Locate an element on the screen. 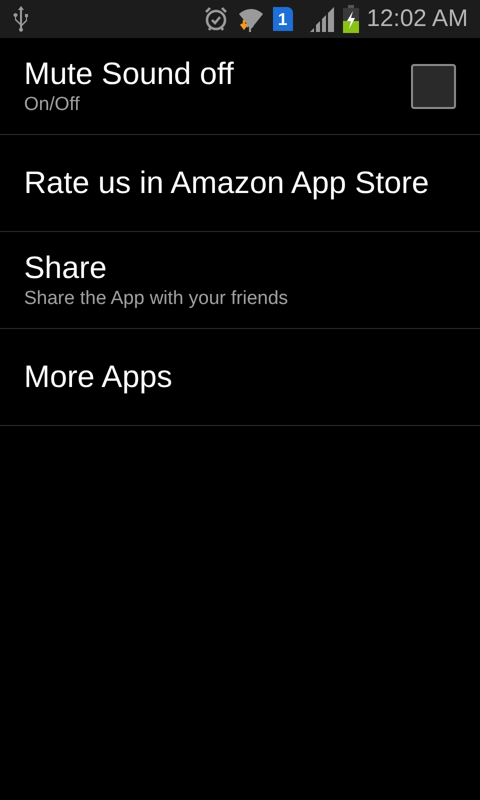 The image size is (480, 800). usb-icon is located at coordinates (21, 19).